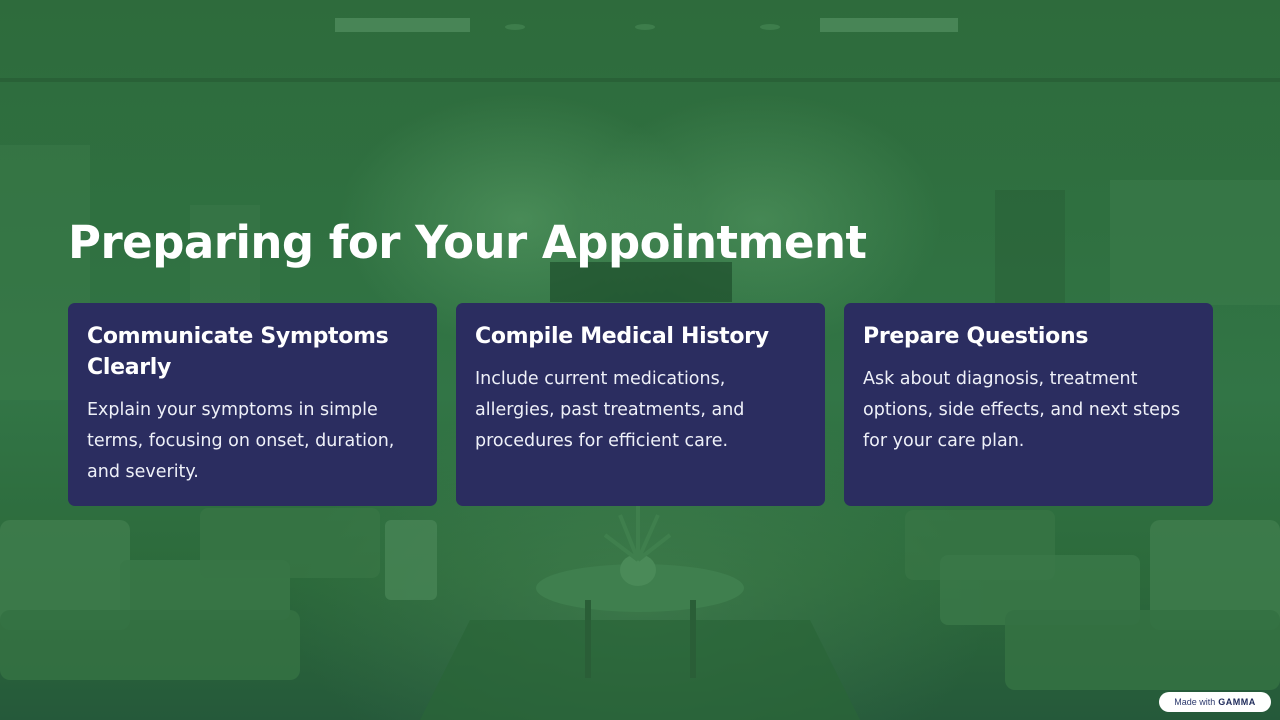 The height and width of the screenshot is (720, 1280). Describe the element at coordinates (976, 336) in the screenshot. I see `card-title: Prepare Questions` at that location.